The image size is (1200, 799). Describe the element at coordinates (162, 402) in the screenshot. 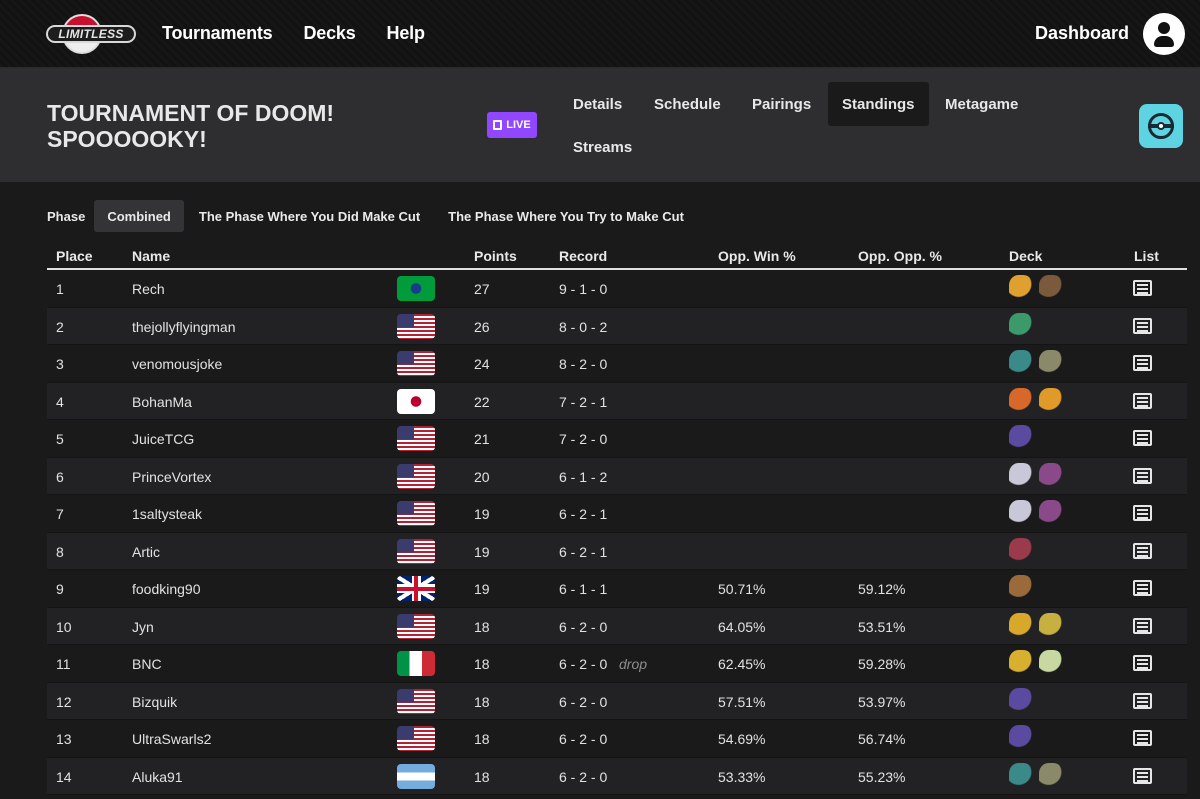

I see `player-name-link: BohanMa` at that location.